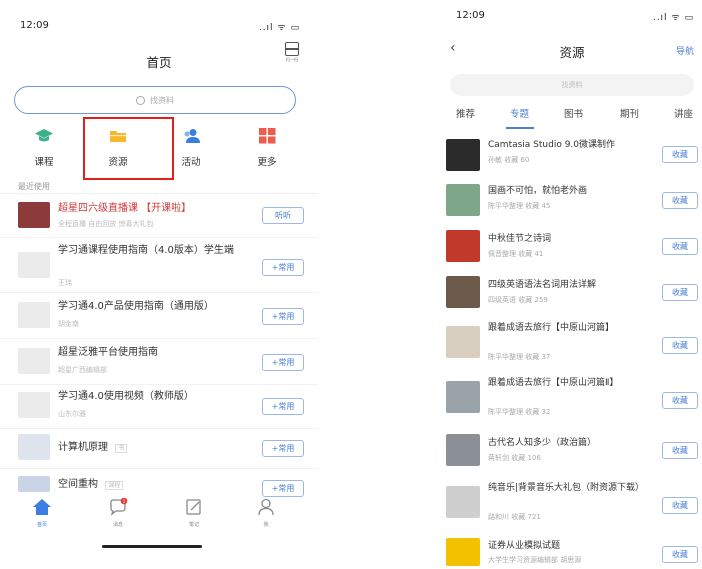  I want to click on tab-home-label: 首页, so click(41, 525).